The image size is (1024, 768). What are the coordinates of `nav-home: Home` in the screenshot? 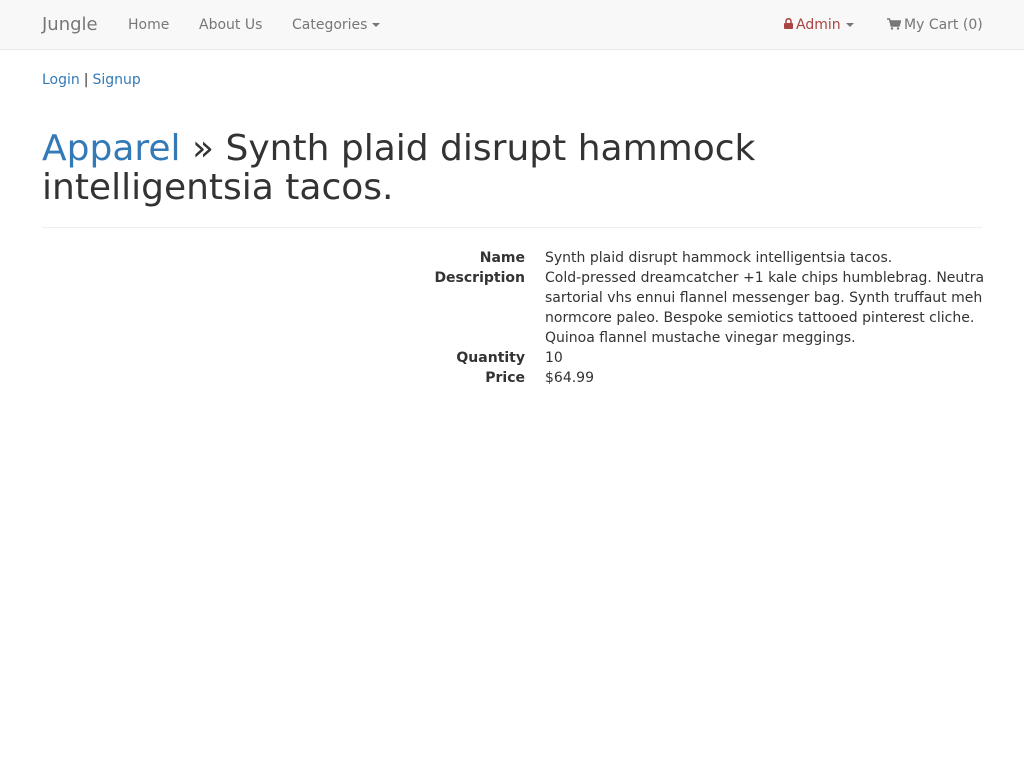 It's located at (148, 25).